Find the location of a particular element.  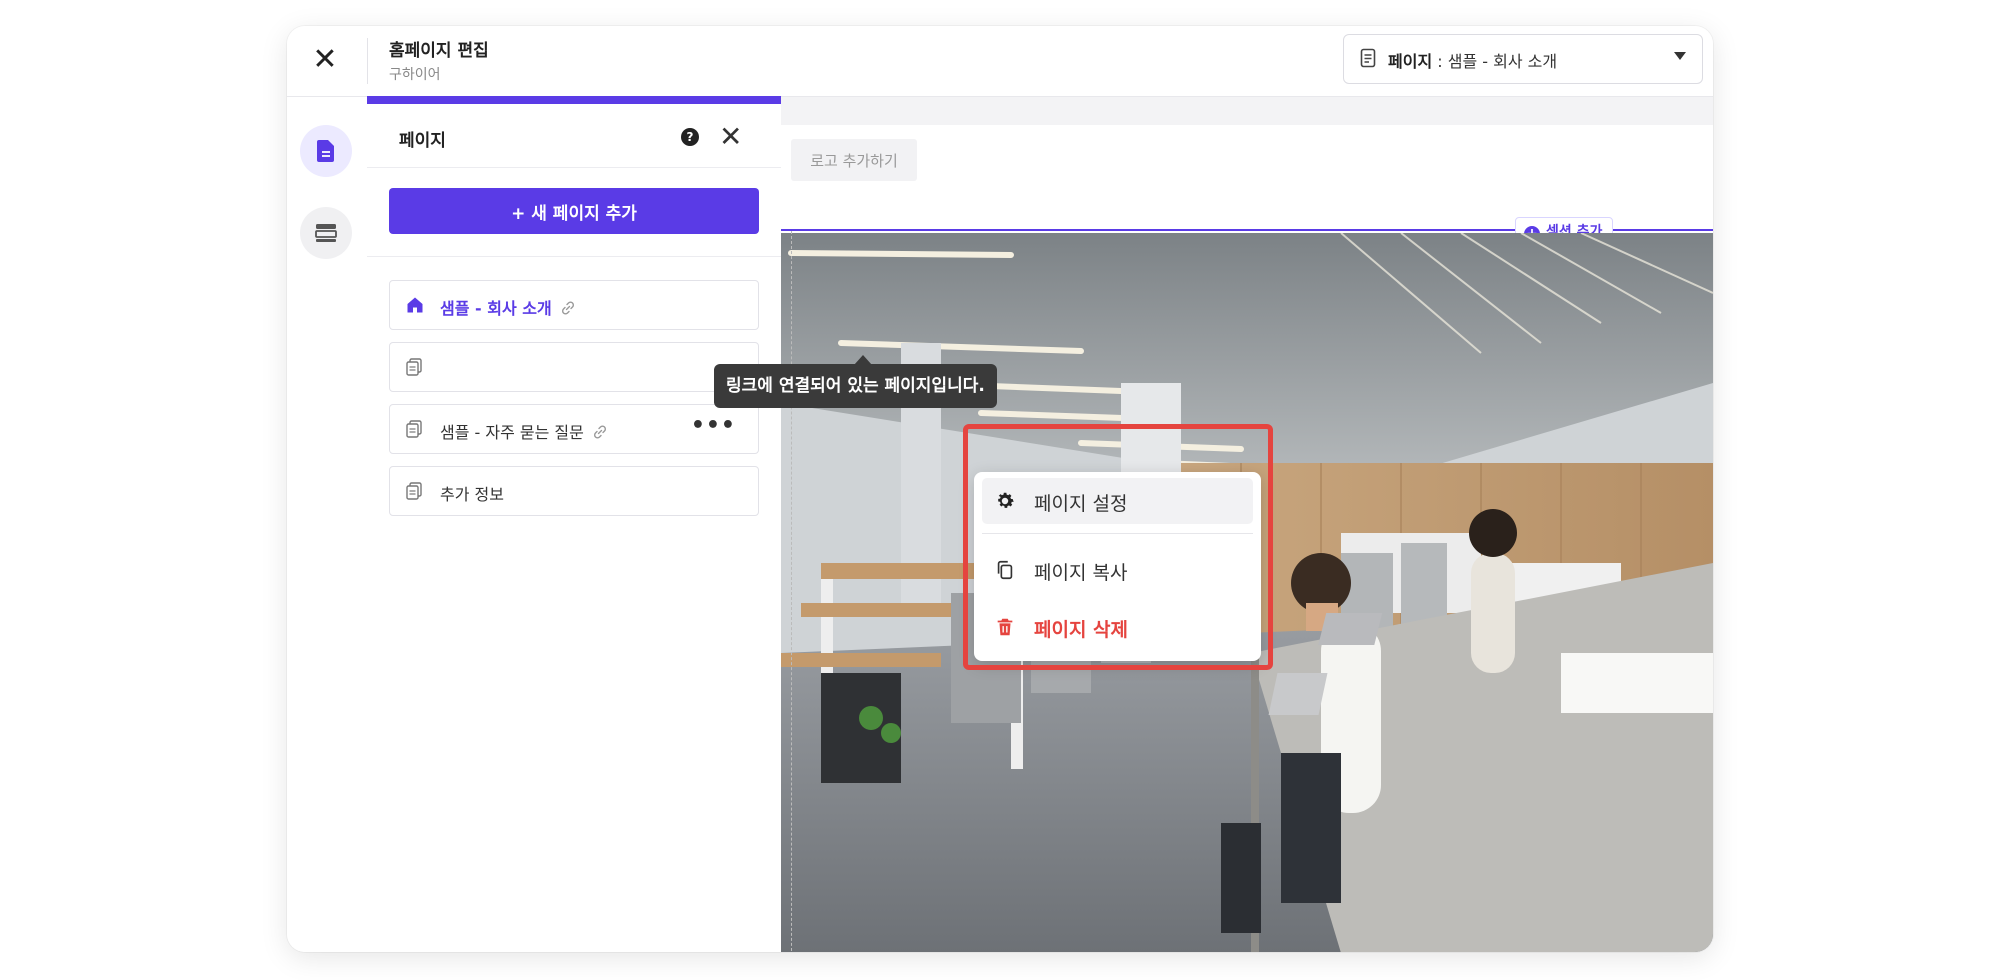

page-list-item-about: 샘플 - 회사 소개 is located at coordinates (574, 305).